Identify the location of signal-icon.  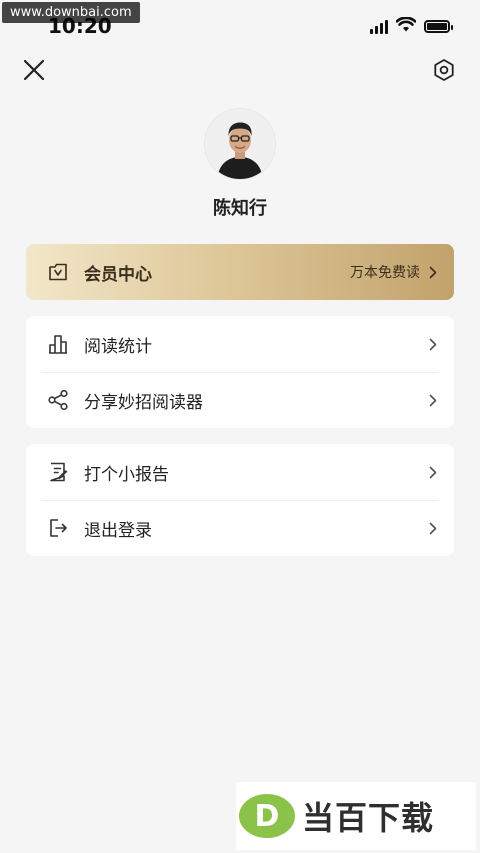
(379, 26).